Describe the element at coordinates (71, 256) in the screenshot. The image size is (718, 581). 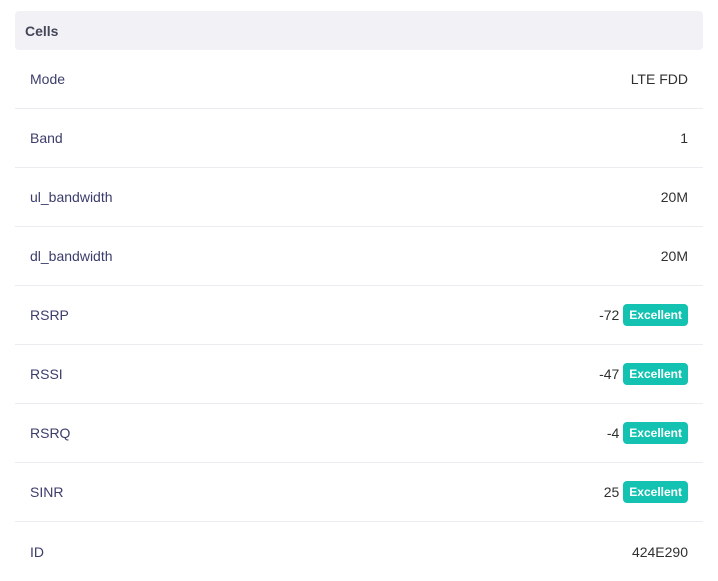
I see `row-label: dl_bandwidth` at that location.